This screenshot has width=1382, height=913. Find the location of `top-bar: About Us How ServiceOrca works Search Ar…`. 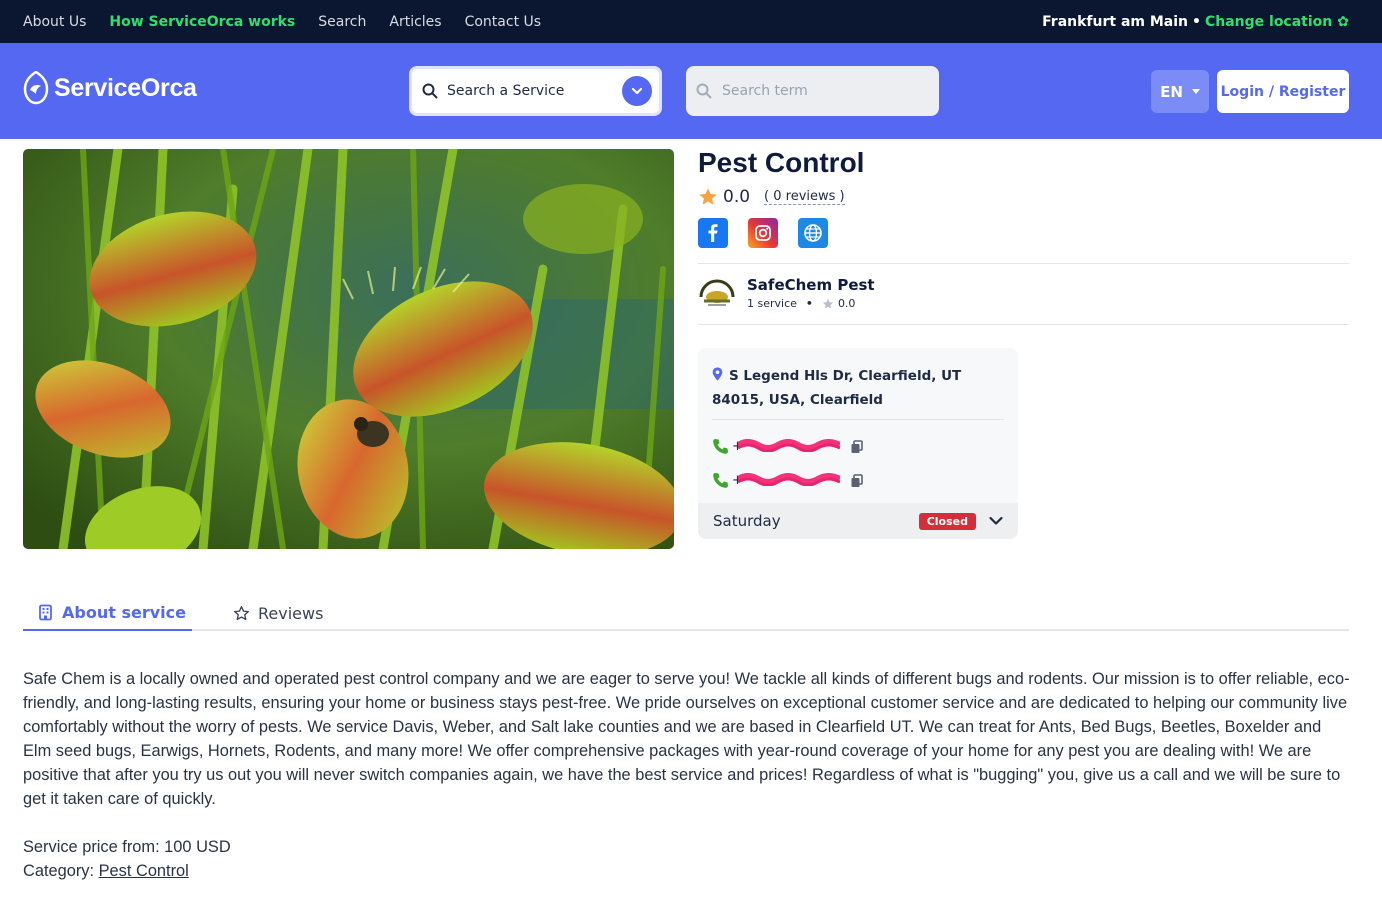

top-bar: About Us How ServiceOrca works Search Ar… is located at coordinates (691, 21).